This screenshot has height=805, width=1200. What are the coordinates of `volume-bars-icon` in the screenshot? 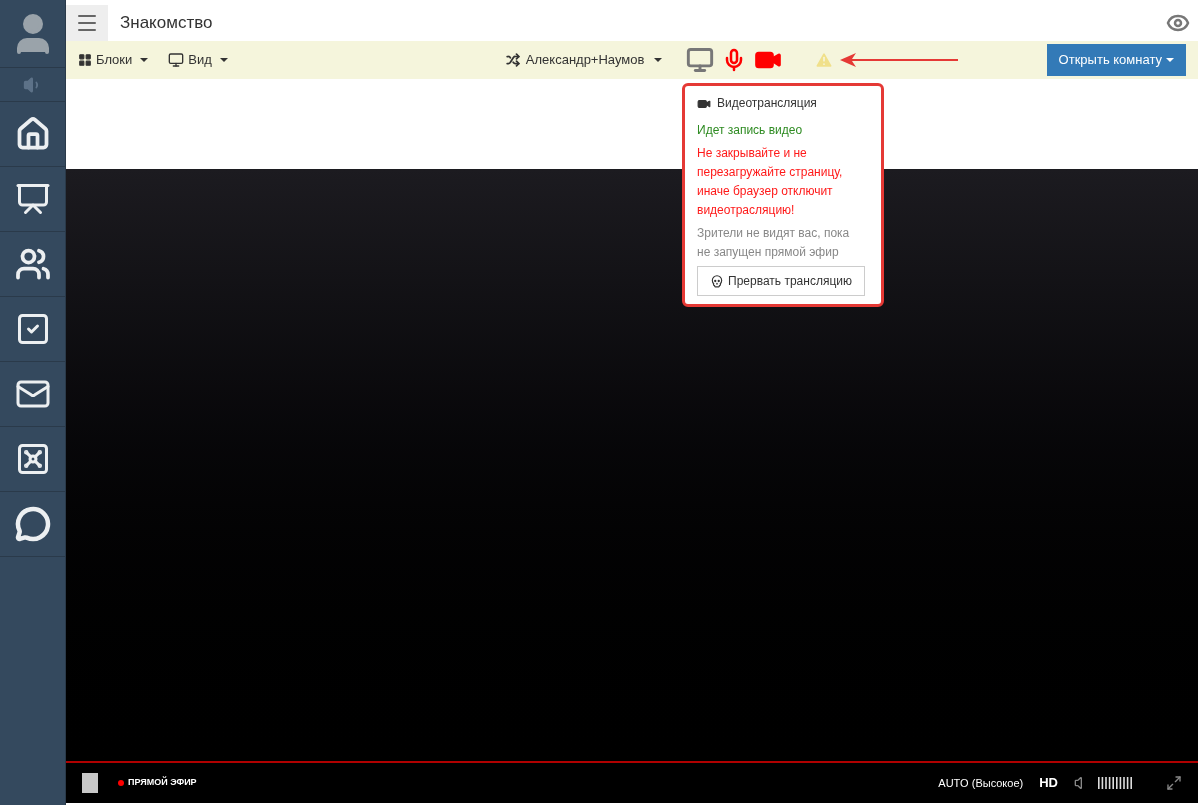 It's located at (1116, 783).